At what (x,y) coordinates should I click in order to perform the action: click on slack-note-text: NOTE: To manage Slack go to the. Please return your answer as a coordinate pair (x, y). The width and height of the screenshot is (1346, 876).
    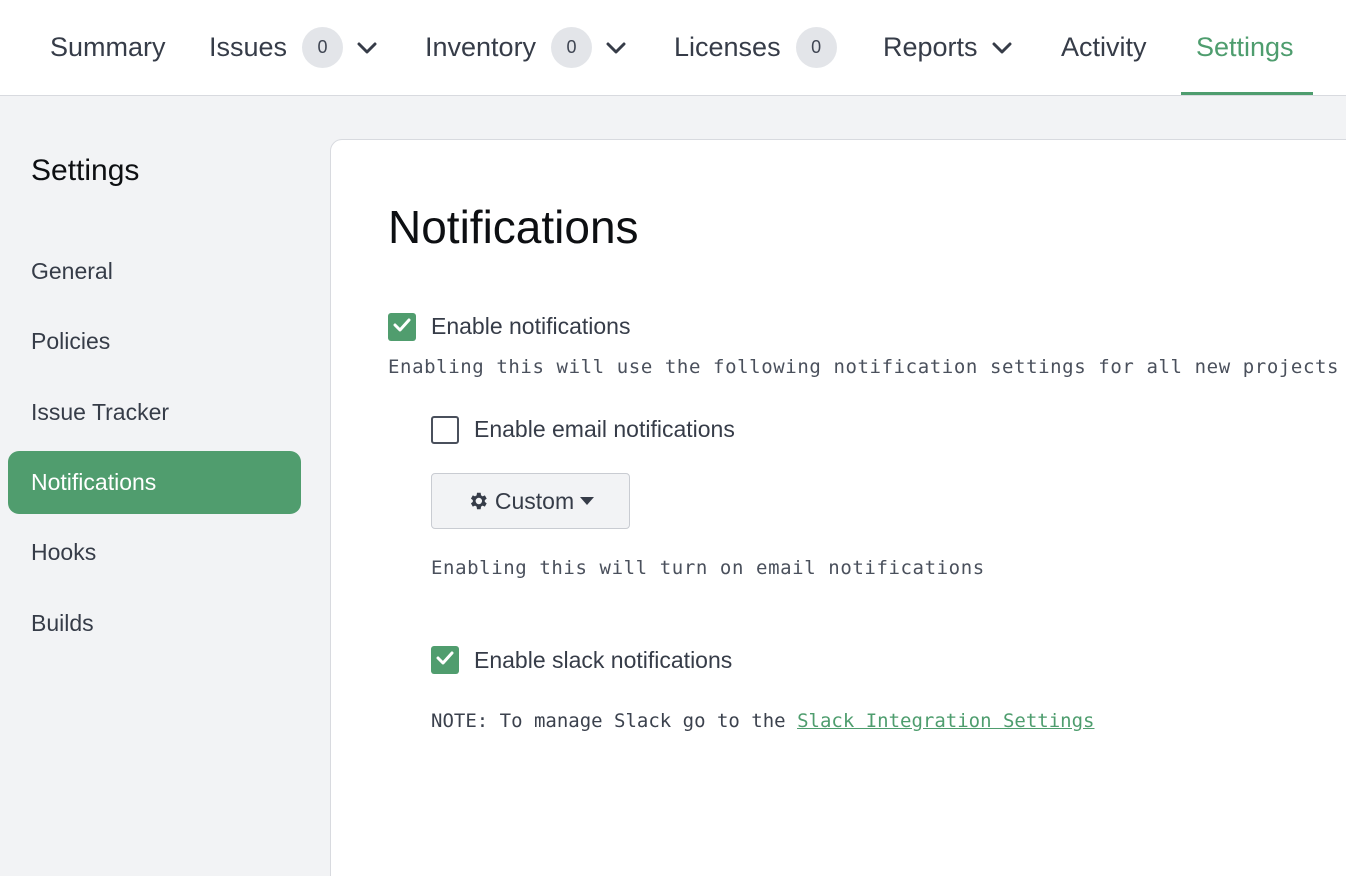
    Looking at the image, I should click on (608, 721).